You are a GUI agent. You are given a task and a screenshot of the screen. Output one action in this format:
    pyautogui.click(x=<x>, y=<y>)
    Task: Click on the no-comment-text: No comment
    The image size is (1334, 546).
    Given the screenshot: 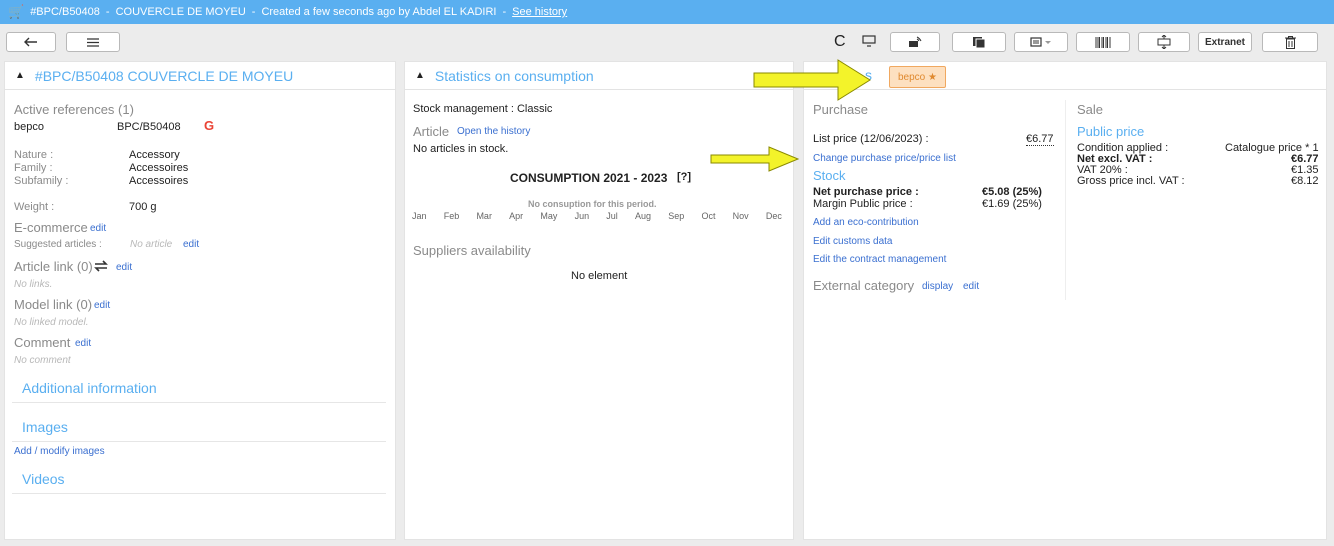 What is the action you would take?
    pyautogui.click(x=42, y=360)
    